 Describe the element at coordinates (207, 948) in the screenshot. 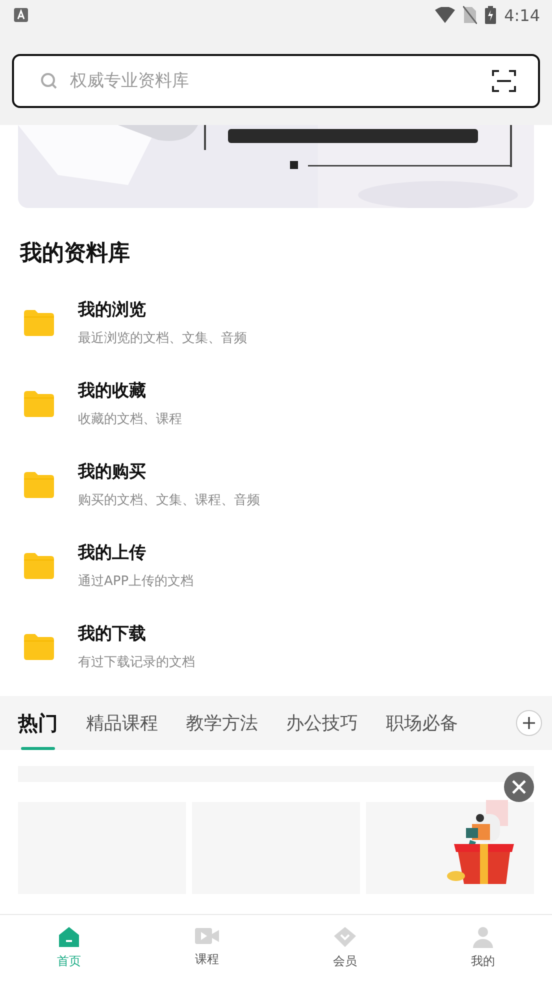

I see `nav-tab: 课程` at that location.